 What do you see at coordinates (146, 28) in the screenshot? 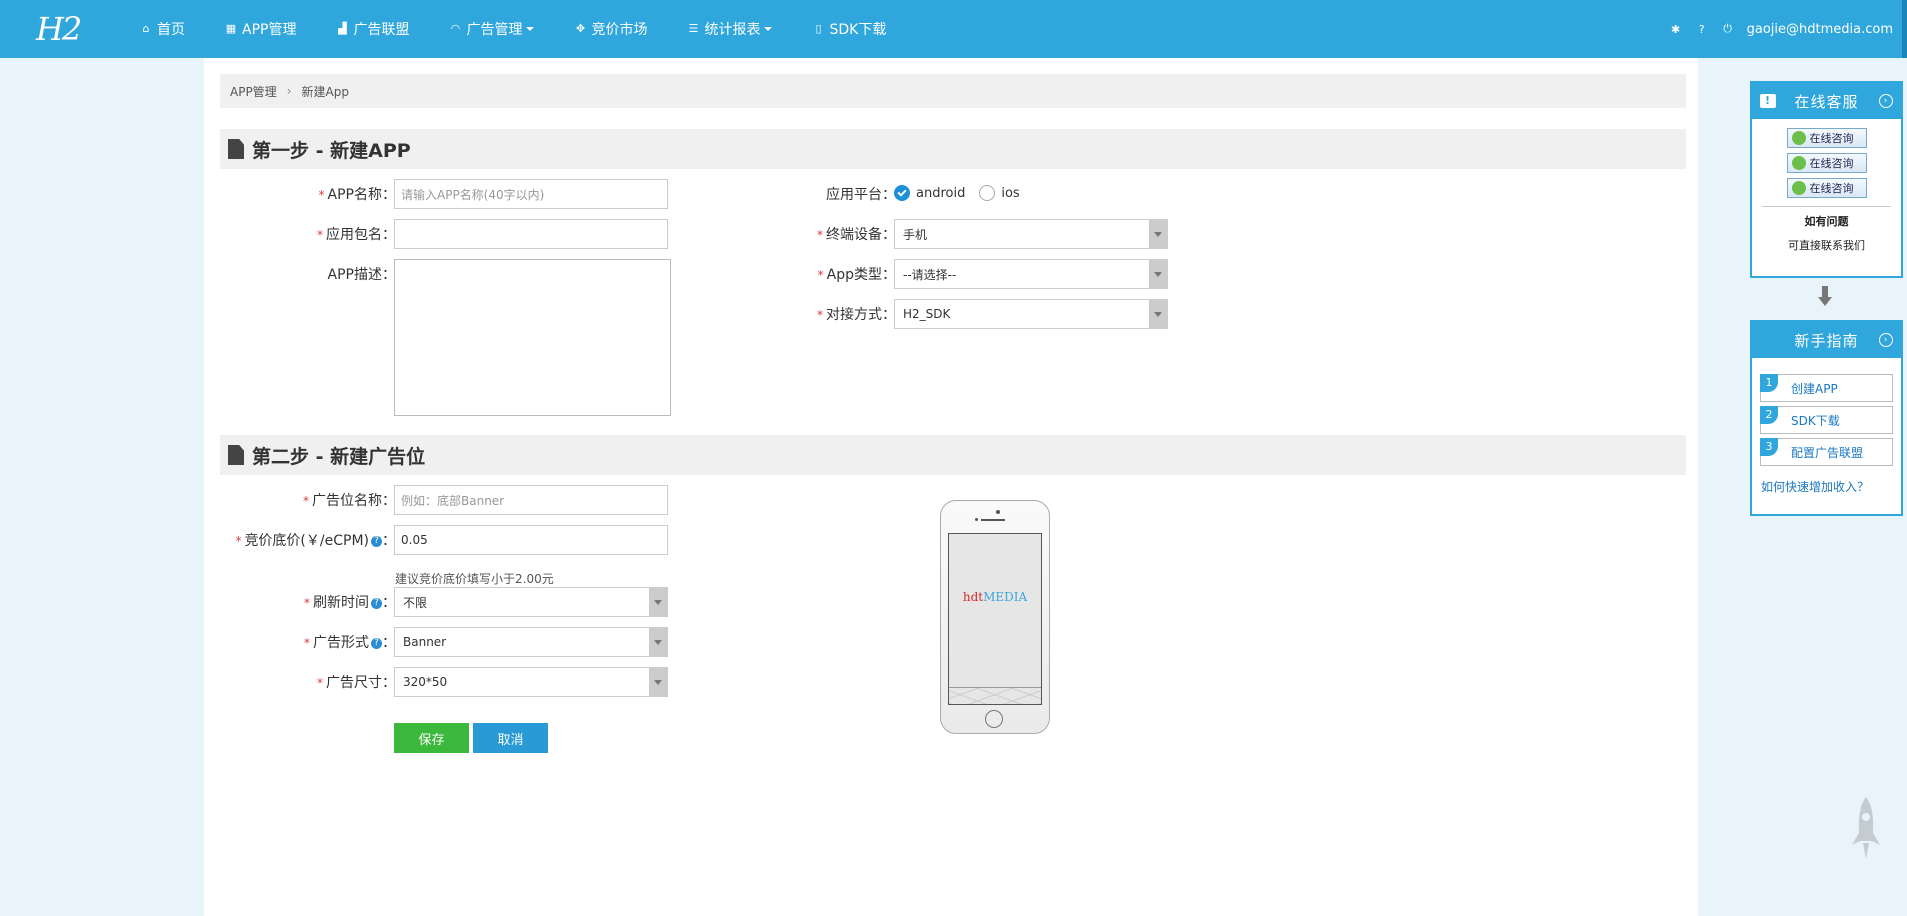
I see `home-icon: ⌂` at bounding box center [146, 28].